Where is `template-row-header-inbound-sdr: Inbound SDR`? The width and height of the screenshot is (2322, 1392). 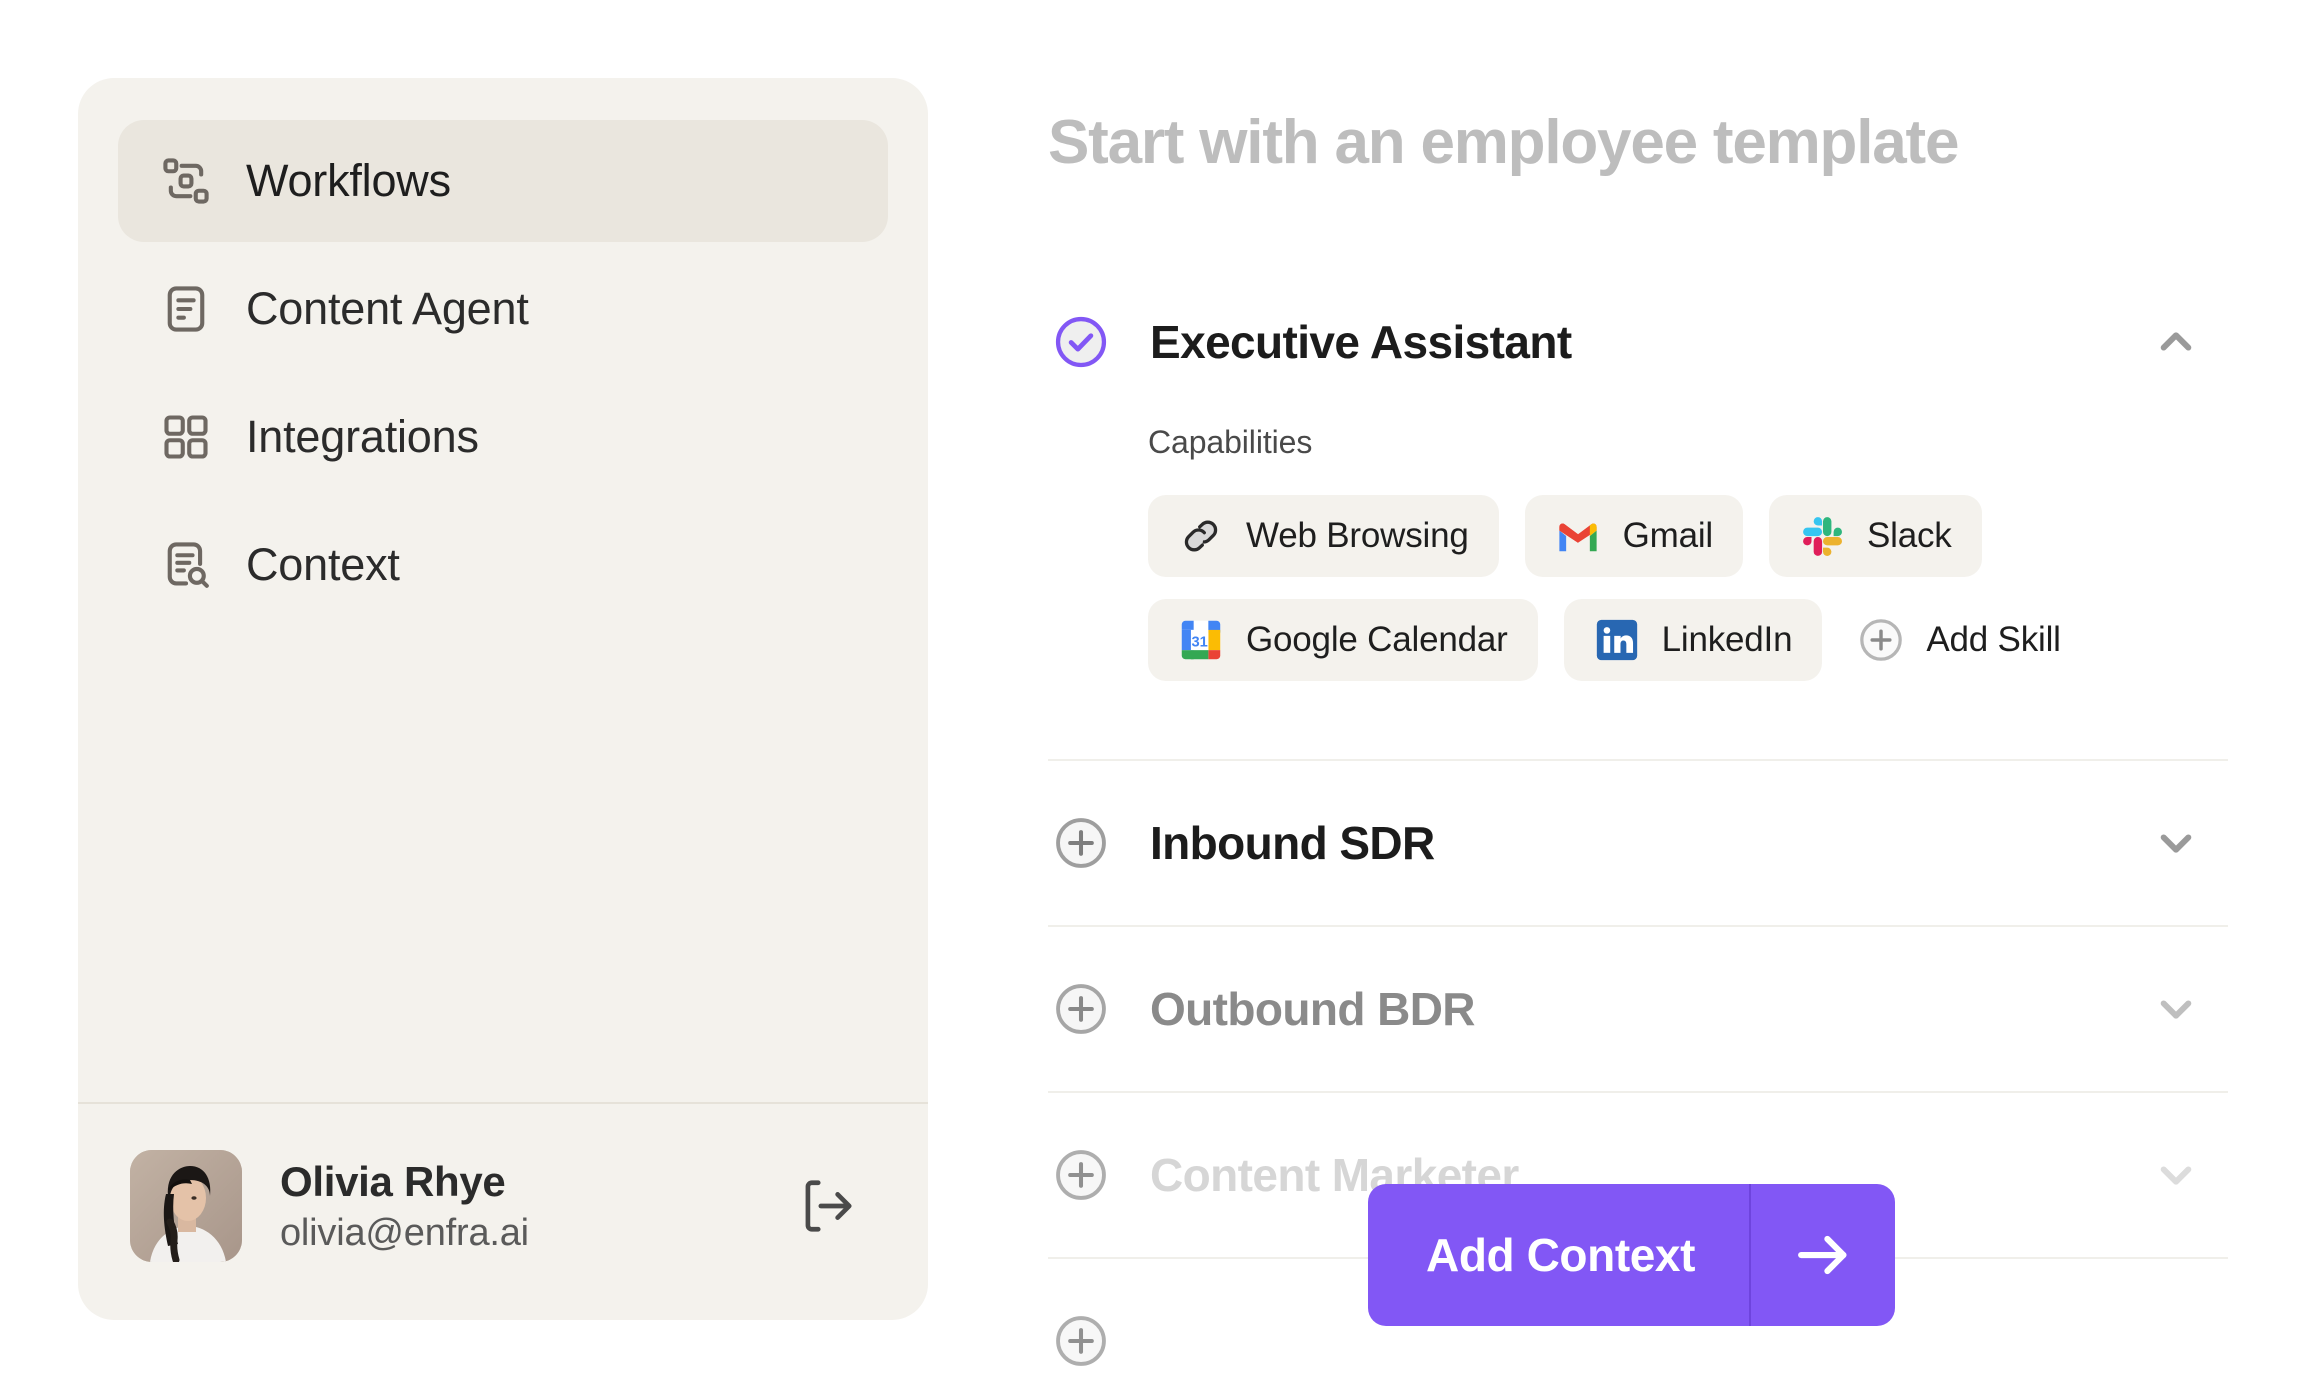 template-row-header-inbound-sdr: Inbound SDR is located at coordinates (1638, 843).